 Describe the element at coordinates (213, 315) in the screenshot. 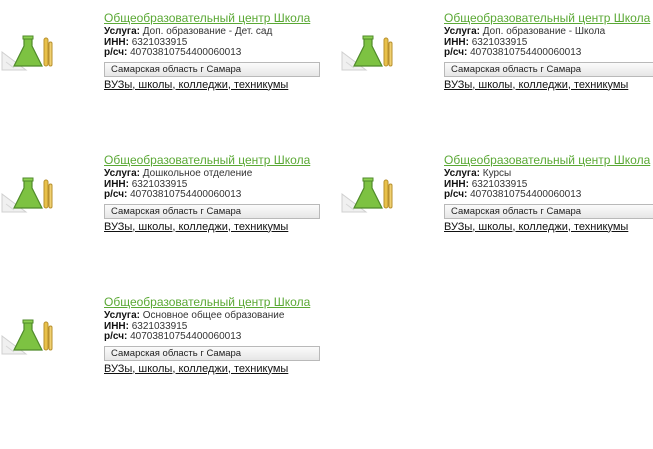

I see `service-value: Основное общее образование` at that location.